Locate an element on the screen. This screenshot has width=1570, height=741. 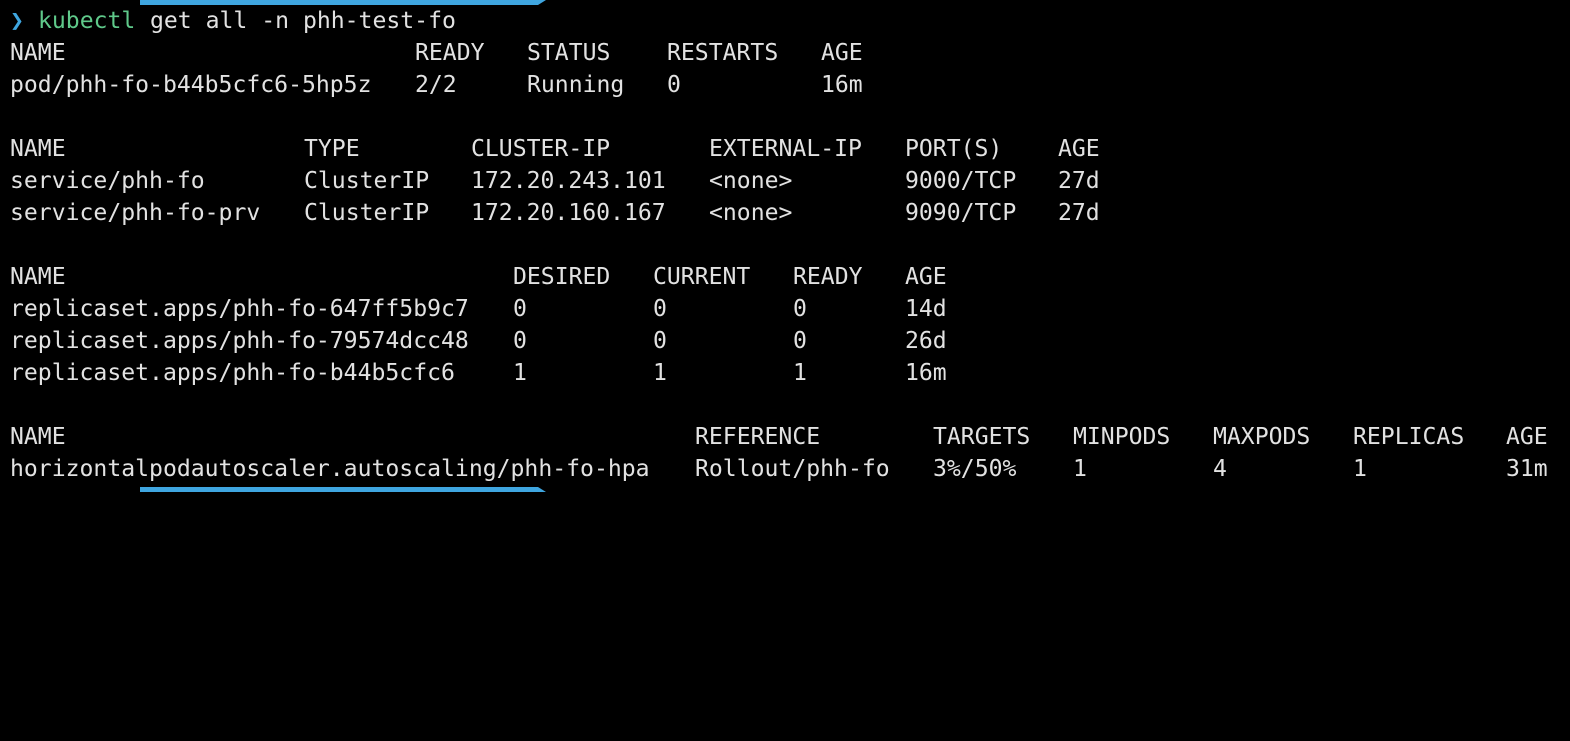
prompt-arguments: get all -n phh-test-fo is located at coordinates (303, 21).